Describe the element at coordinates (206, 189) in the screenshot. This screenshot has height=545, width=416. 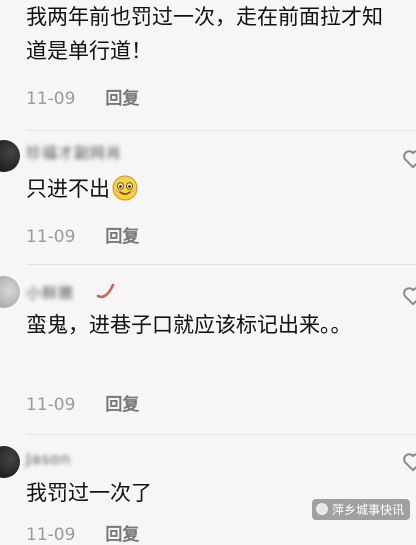
I see `comment-text: 只进不出` at that location.